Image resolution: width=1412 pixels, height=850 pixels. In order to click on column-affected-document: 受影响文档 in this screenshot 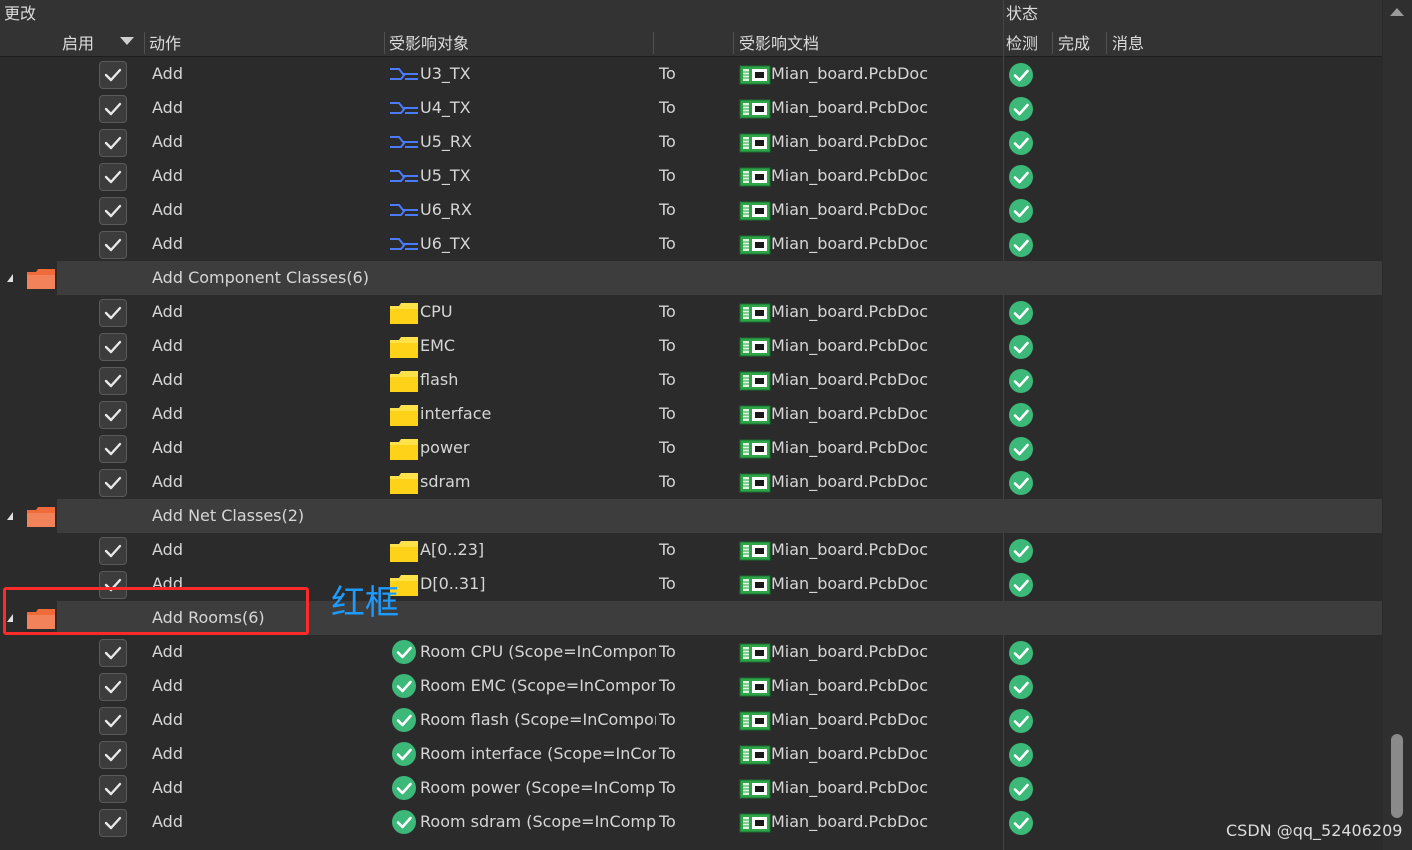, I will do `click(779, 44)`.